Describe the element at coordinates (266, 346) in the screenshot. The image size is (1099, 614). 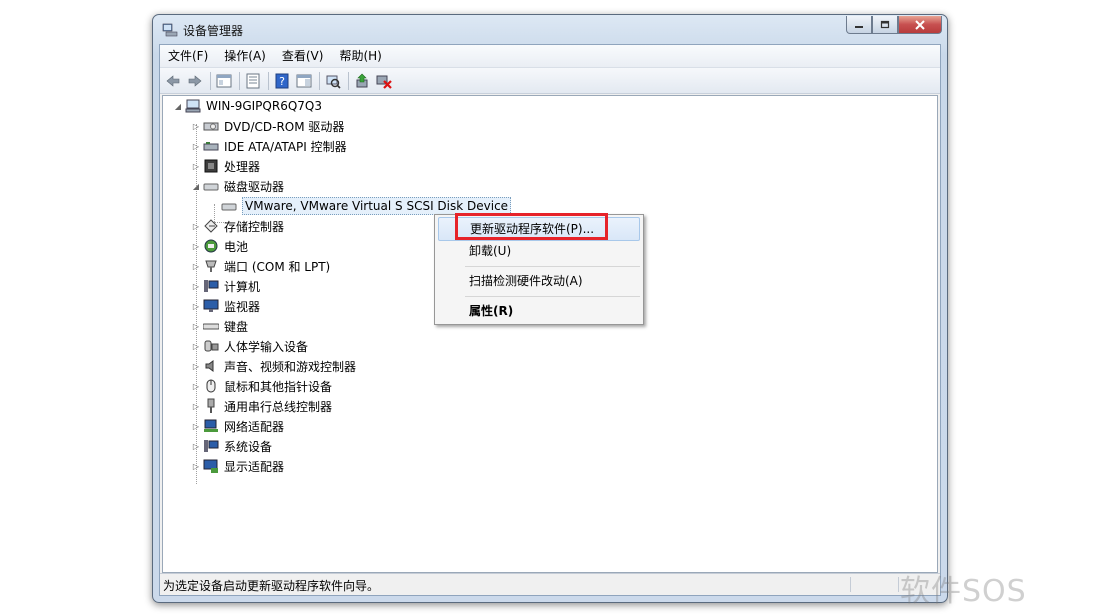
I see `tree-item-label: 人体学输入设备` at that location.